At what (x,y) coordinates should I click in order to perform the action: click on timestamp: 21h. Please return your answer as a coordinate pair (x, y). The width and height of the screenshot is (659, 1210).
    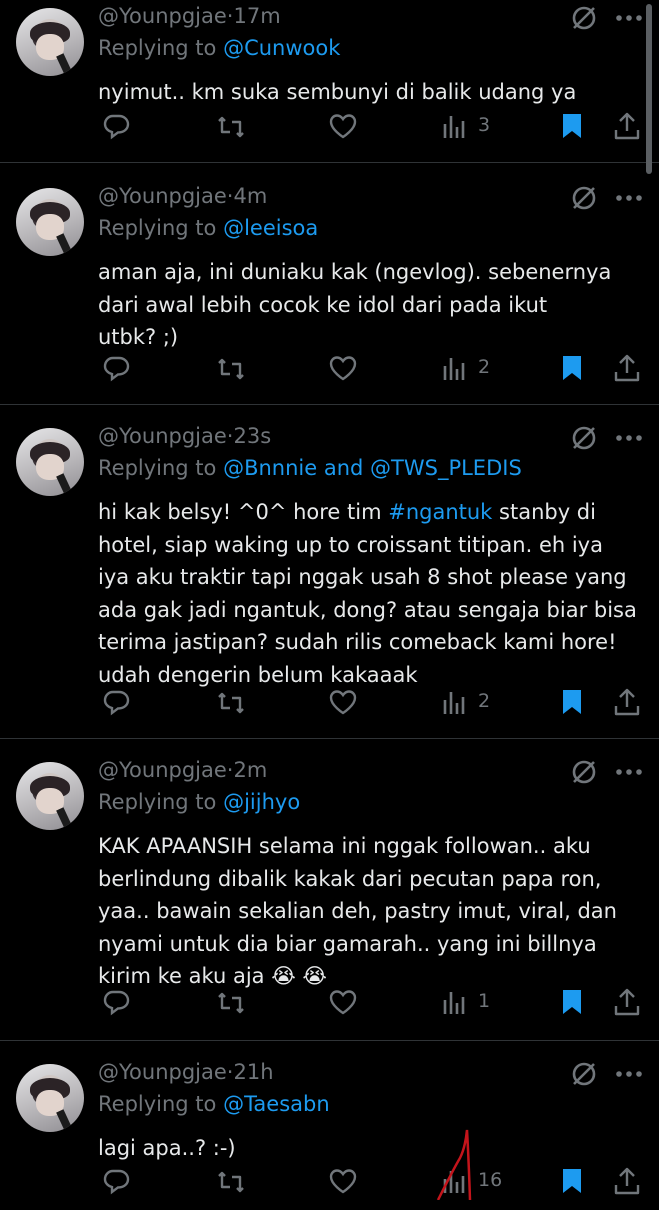
    Looking at the image, I should click on (253, 1072).